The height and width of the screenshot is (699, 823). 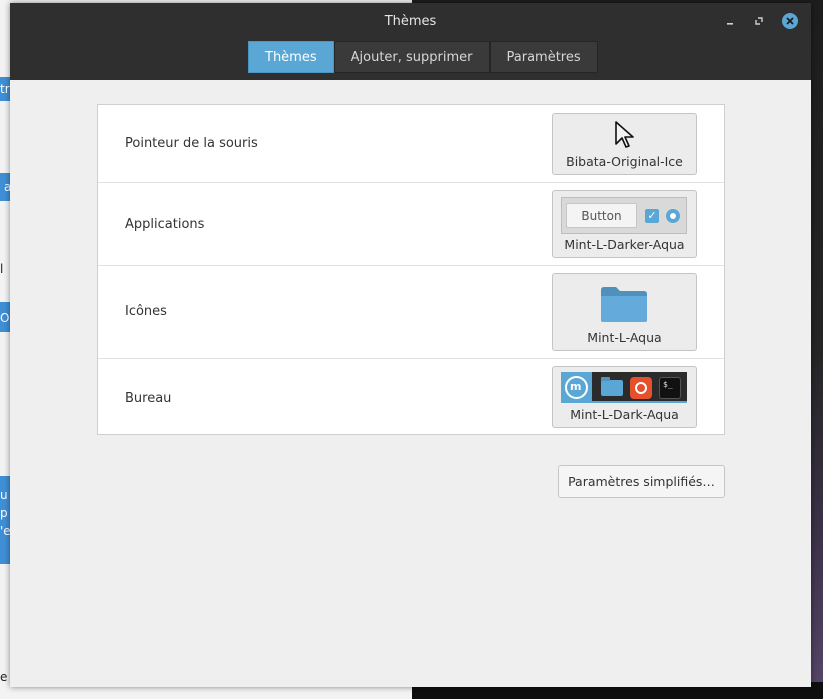 I want to click on row-label: Pointeur de la souris, so click(x=191, y=143).